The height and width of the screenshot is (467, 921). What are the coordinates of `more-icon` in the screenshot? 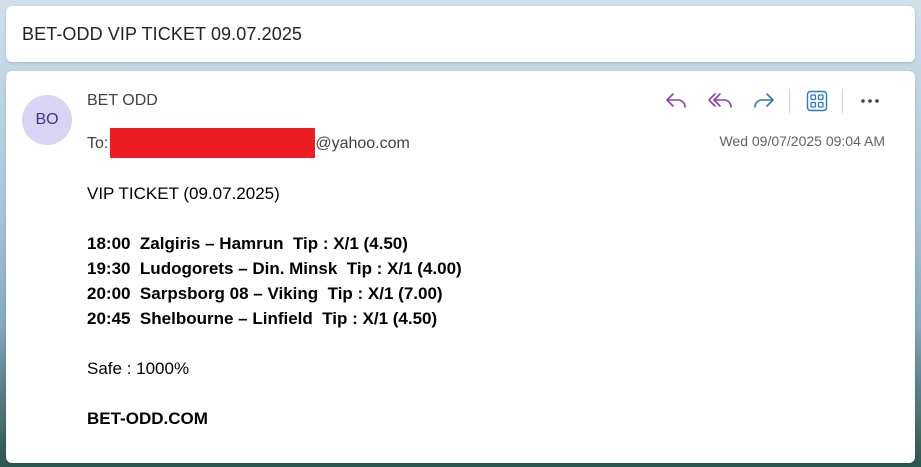 It's located at (870, 101).